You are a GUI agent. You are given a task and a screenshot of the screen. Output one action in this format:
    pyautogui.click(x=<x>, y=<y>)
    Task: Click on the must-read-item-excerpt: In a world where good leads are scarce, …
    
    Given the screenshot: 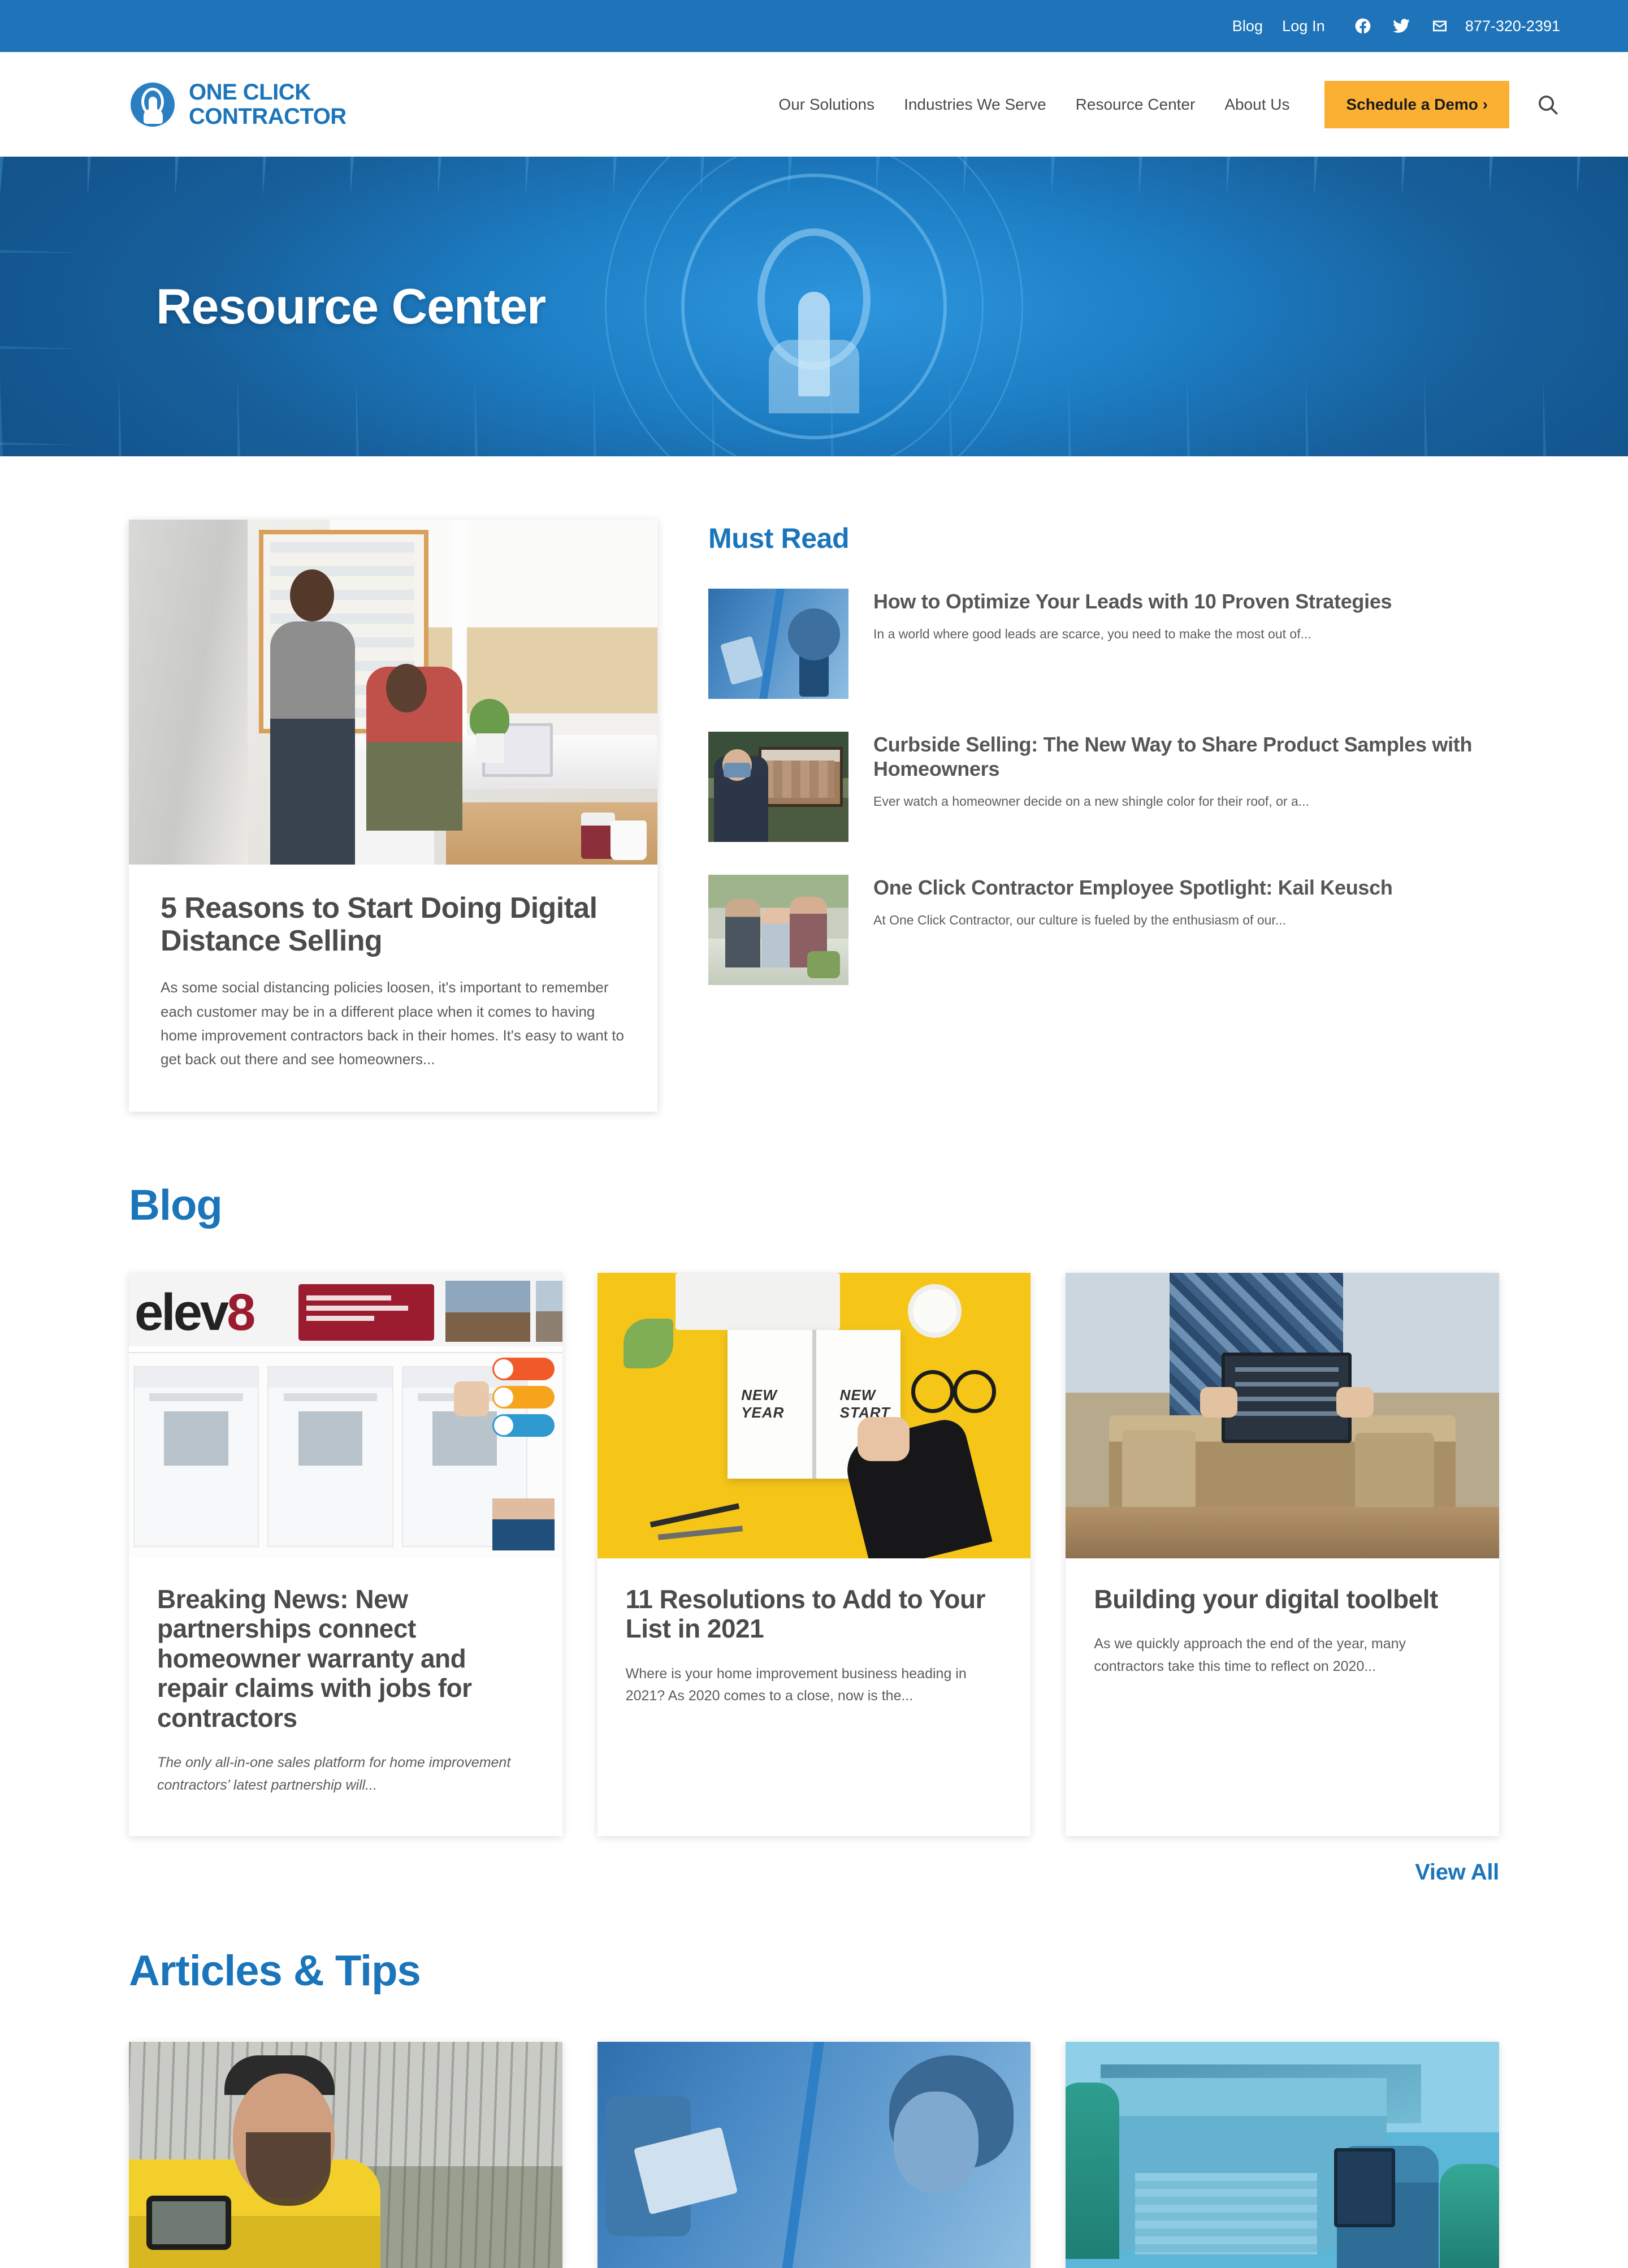 What is the action you would take?
    pyautogui.click(x=1092, y=634)
    